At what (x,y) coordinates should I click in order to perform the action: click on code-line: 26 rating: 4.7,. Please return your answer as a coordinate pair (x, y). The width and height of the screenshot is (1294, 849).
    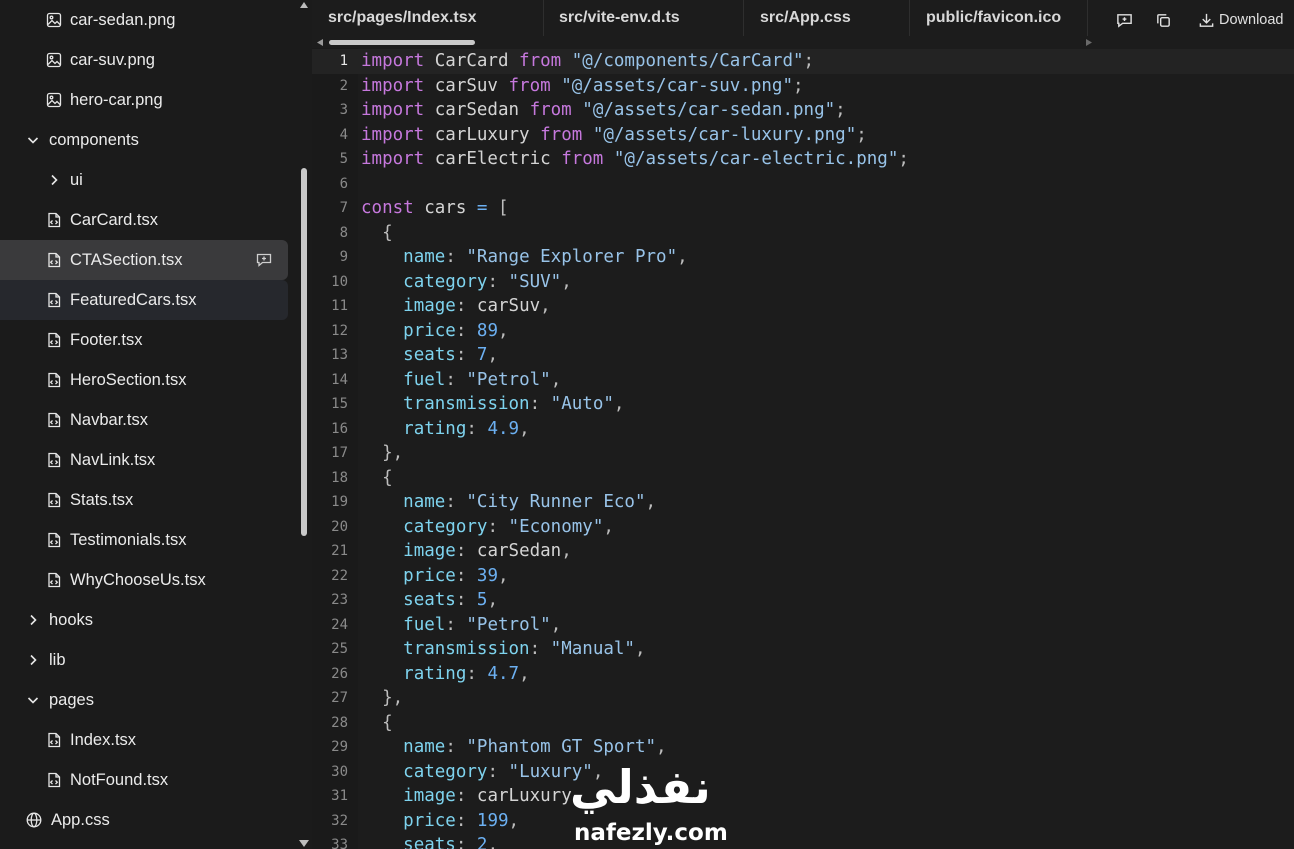
    Looking at the image, I should click on (803, 674).